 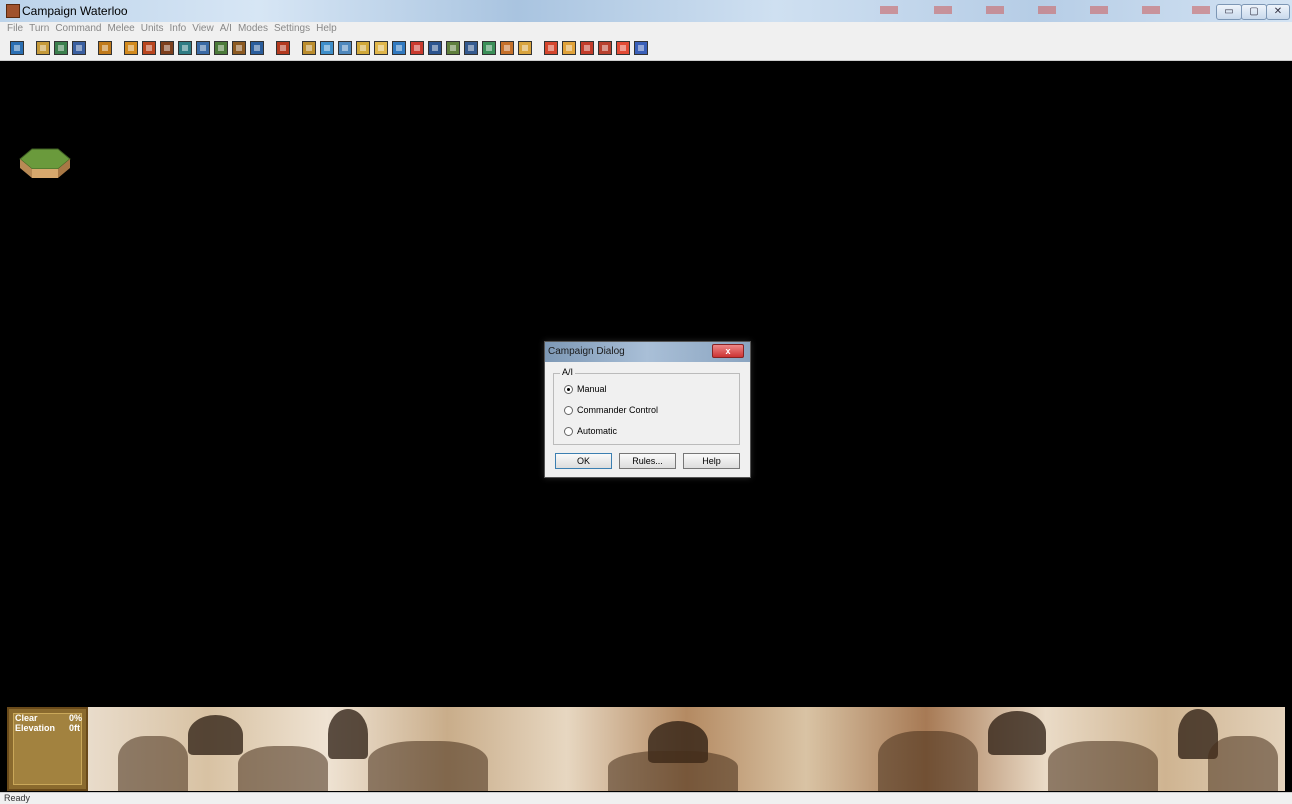 What do you see at coordinates (711, 461) in the screenshot?
I see `help-button: Help` at bounding box center [711, 461].